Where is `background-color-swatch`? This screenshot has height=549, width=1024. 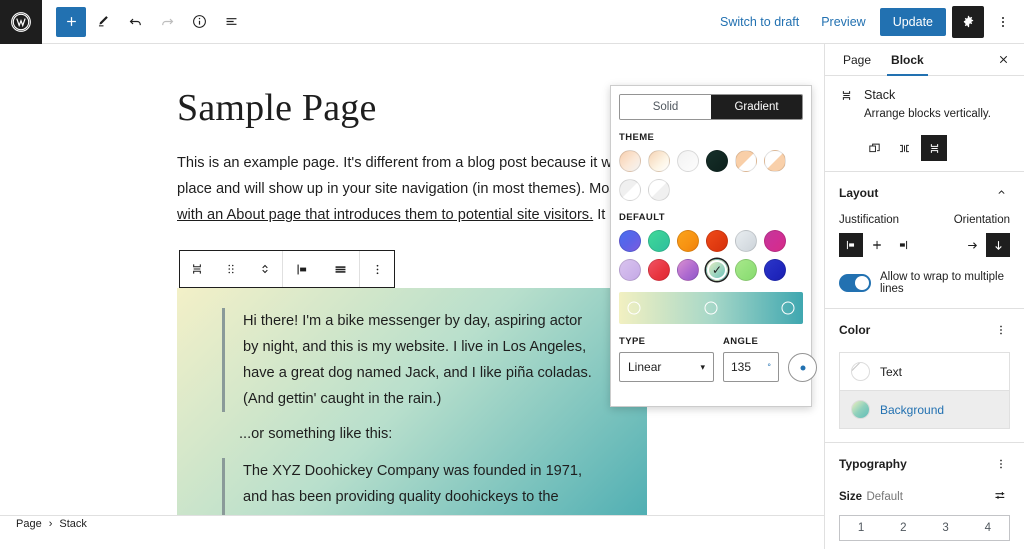
background-color-swatch is located at coordinates (860, 409).